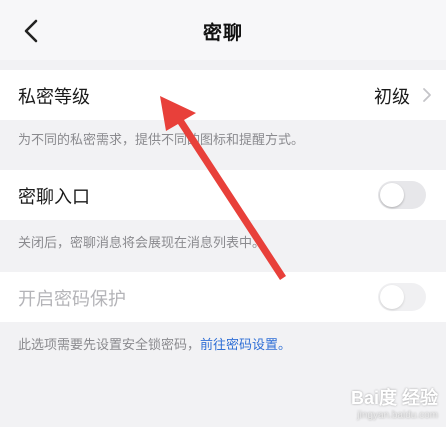 The height and width of the screenshot is (427, 446). Describe the element at coordinates (223, 195) in the screenshot. I see `entry-row: 密聊入口` at that location.